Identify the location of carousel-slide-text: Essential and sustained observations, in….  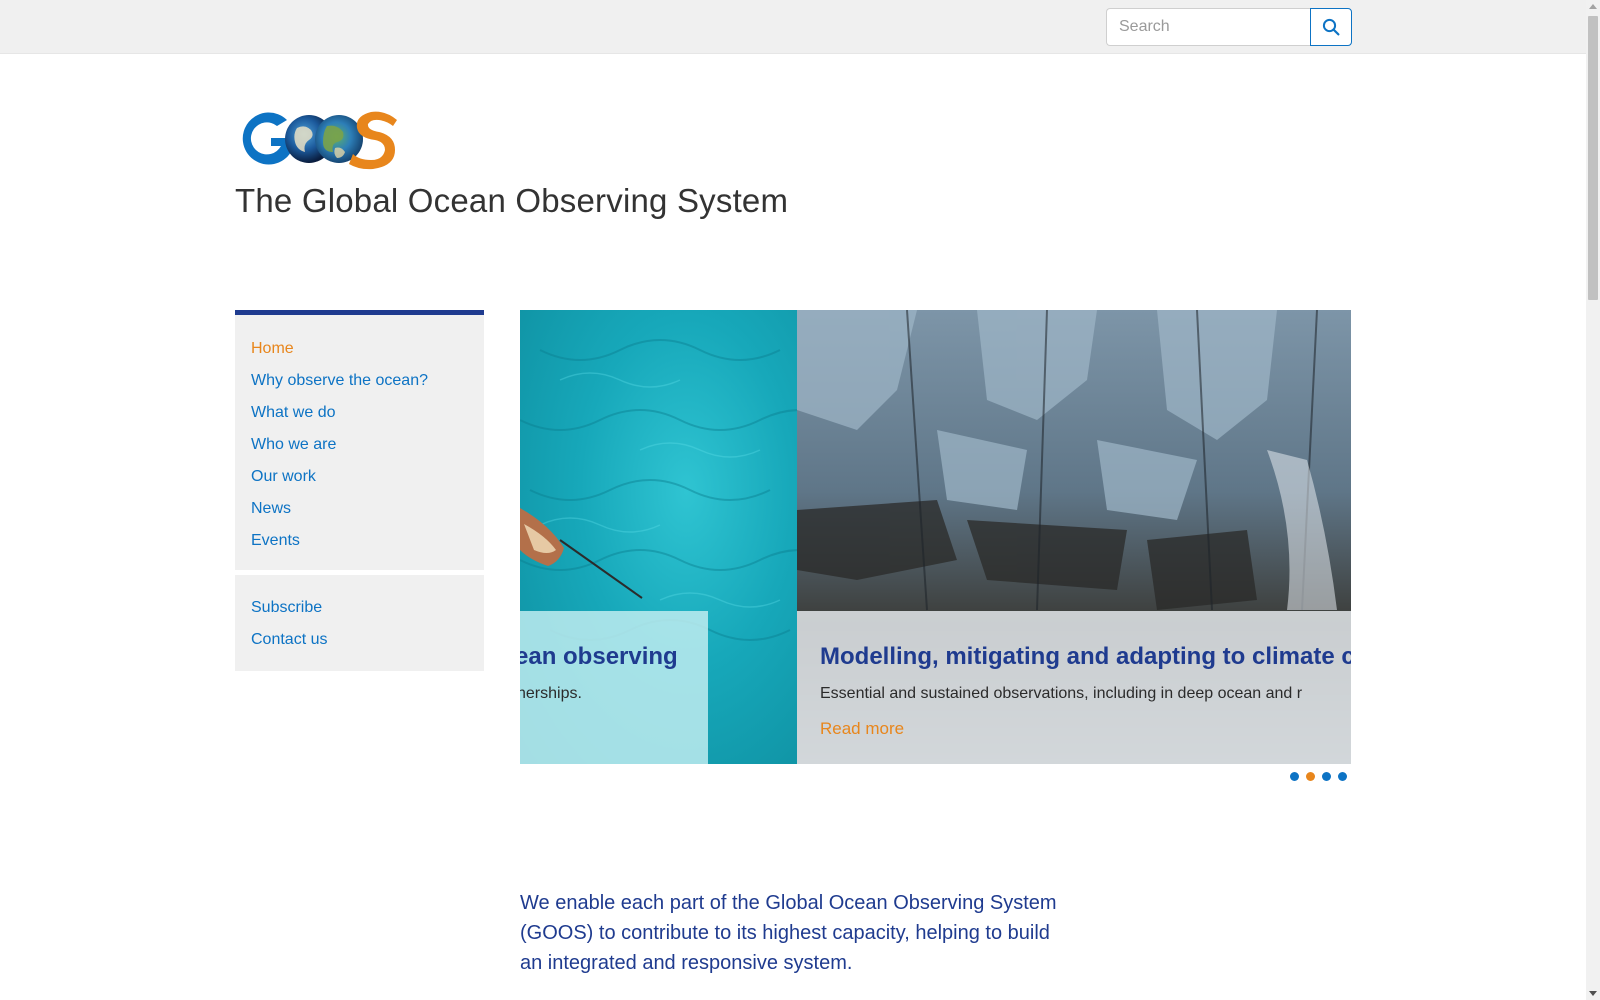
(1061, 693).